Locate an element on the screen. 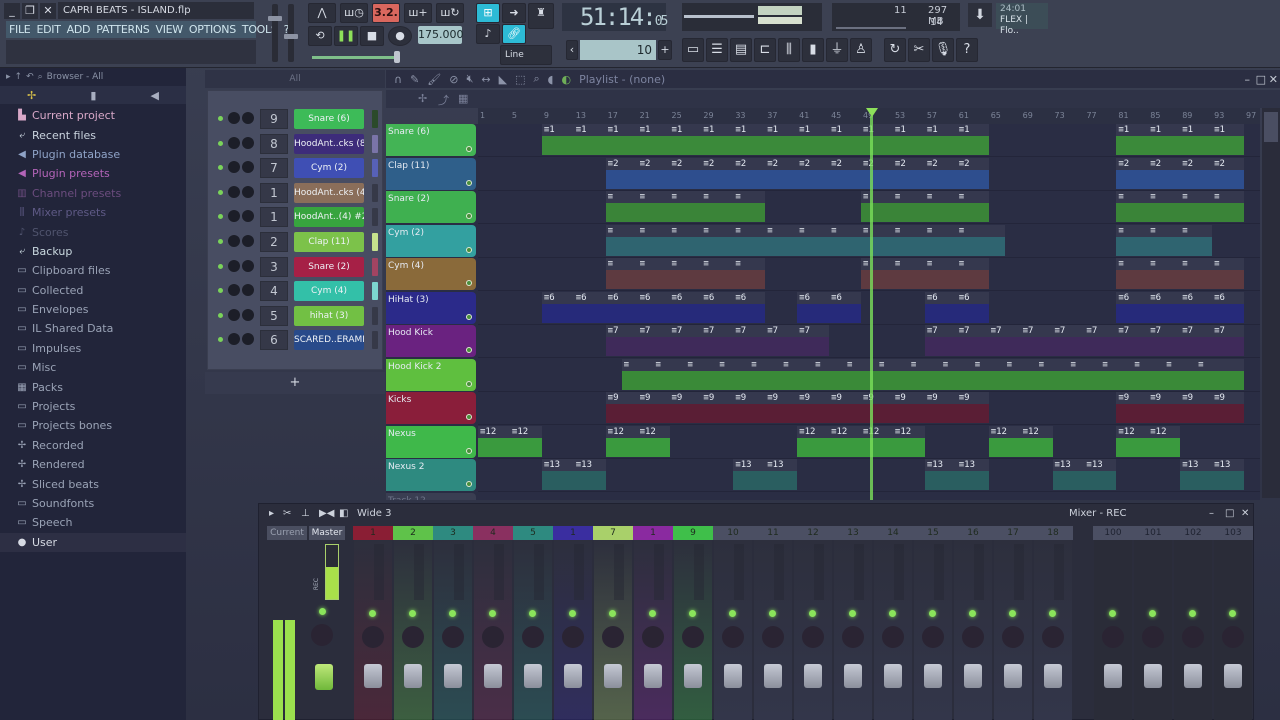 The width and height of the screenshot is (1280, 720). pause-button: ❚❚ is located at coordinates (346, 36).